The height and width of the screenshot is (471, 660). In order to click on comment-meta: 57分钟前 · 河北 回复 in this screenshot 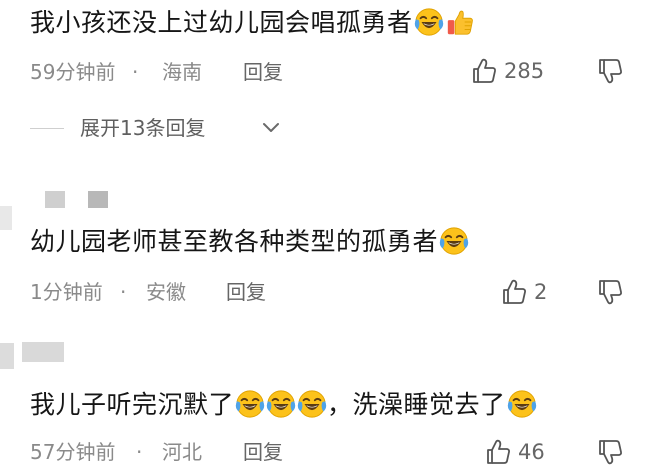, I will do `click(240, 452)`.